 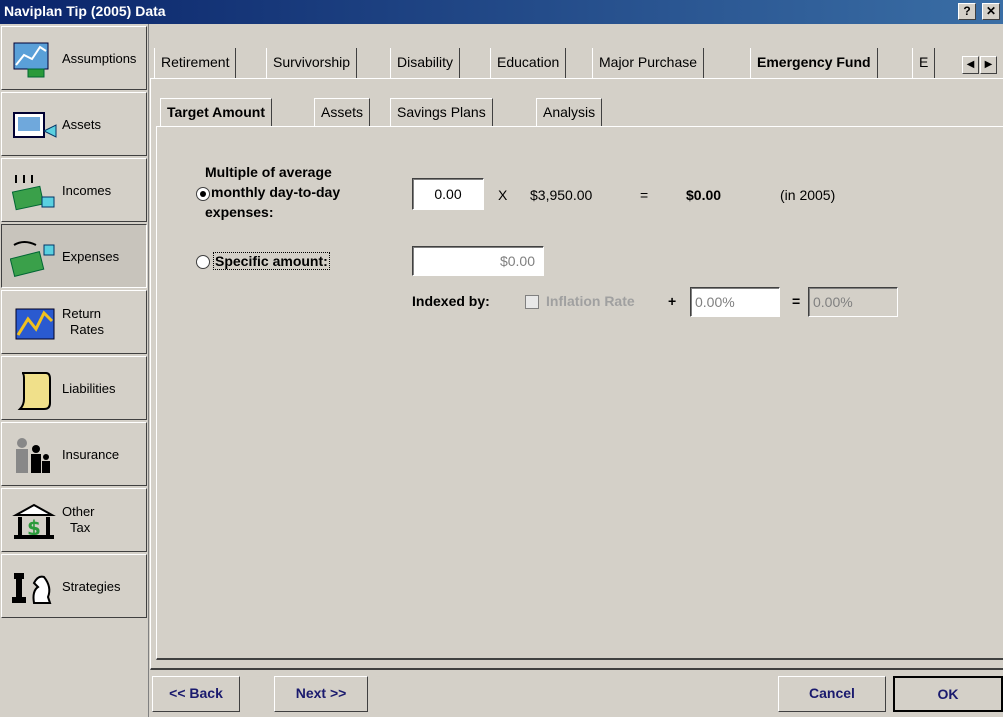 I want to click on indexed-by-label: Indexed by:, so click(x=451, y=301).